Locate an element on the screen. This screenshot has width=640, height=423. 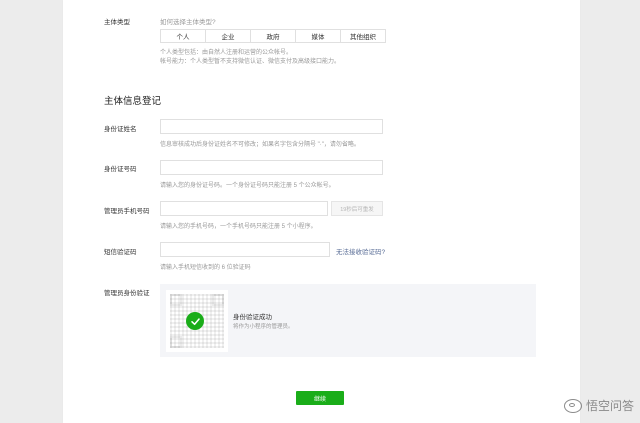
admin-phone-help: 请输入您的手机号码，一个手机号码只能注册 5 个小程序。 is located at coordinates (238, 227).